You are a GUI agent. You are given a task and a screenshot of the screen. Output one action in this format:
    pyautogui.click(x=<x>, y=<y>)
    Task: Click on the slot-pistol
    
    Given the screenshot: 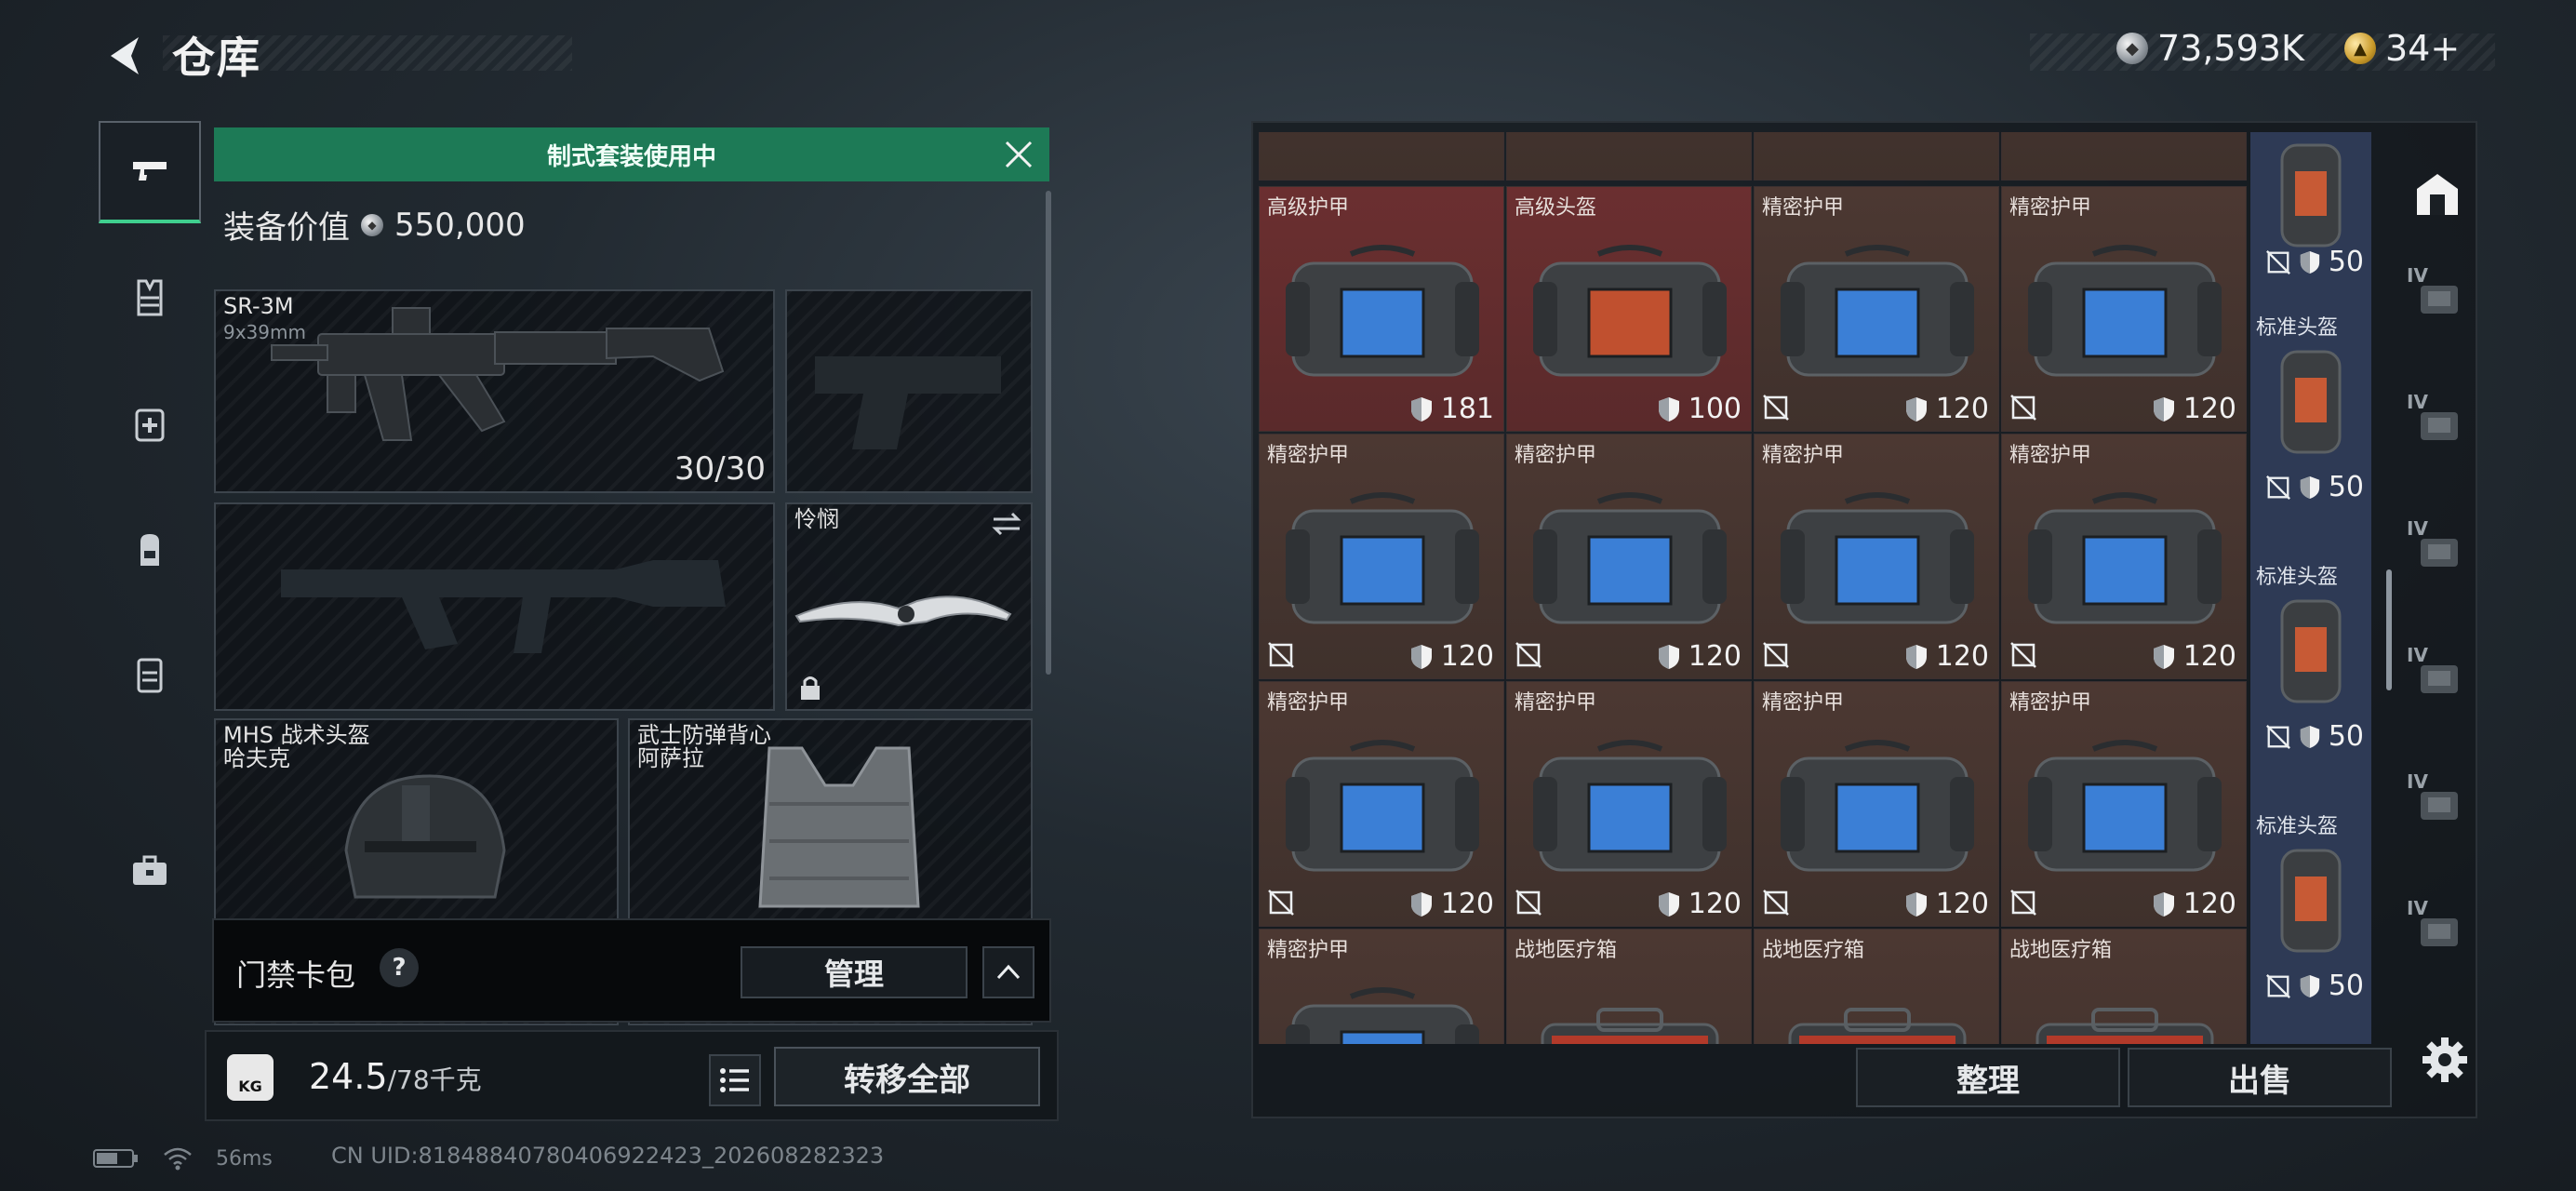 What is the action you would take?
    pyautogui.click(x=909, y=391)
    